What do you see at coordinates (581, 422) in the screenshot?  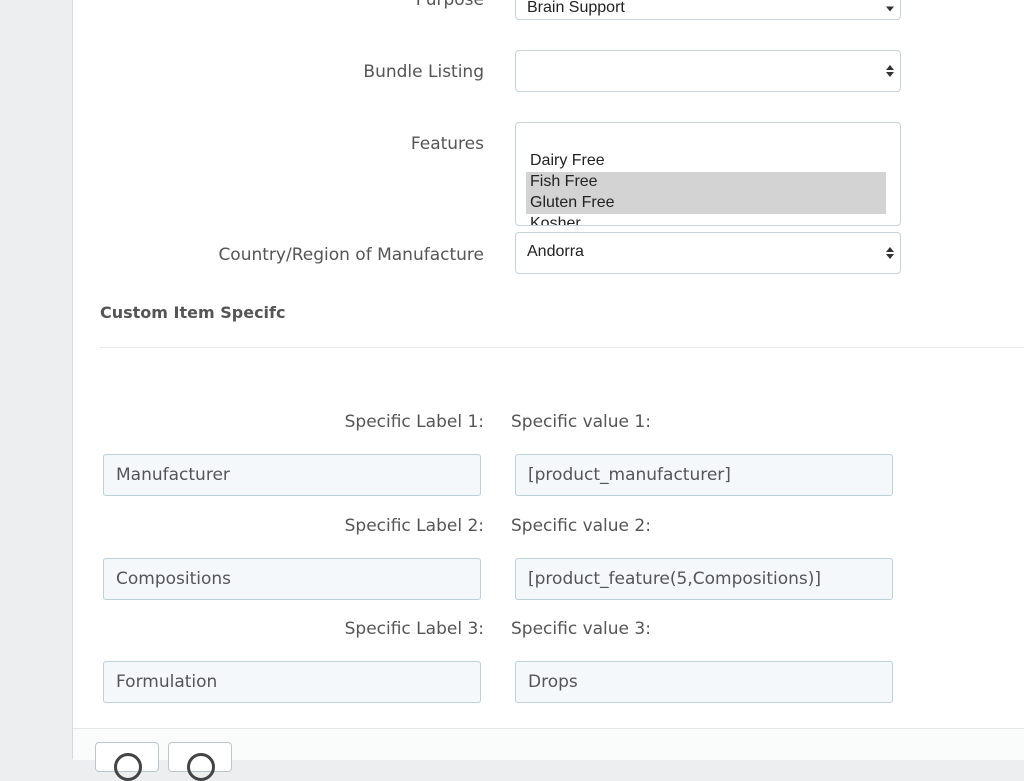 I see `specific-value-caption: Specific value 1:` at bounding box center [581, 422].